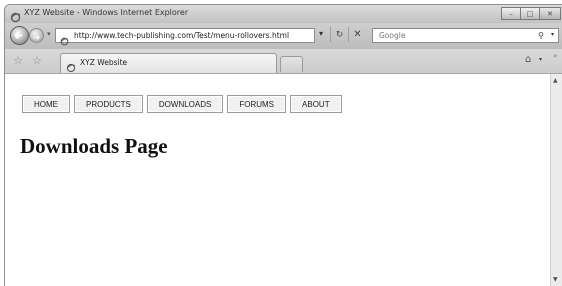 The image size is (562, 286). I want to click on vertical-scrollbar: ▲ ▼, so click(556, 180).